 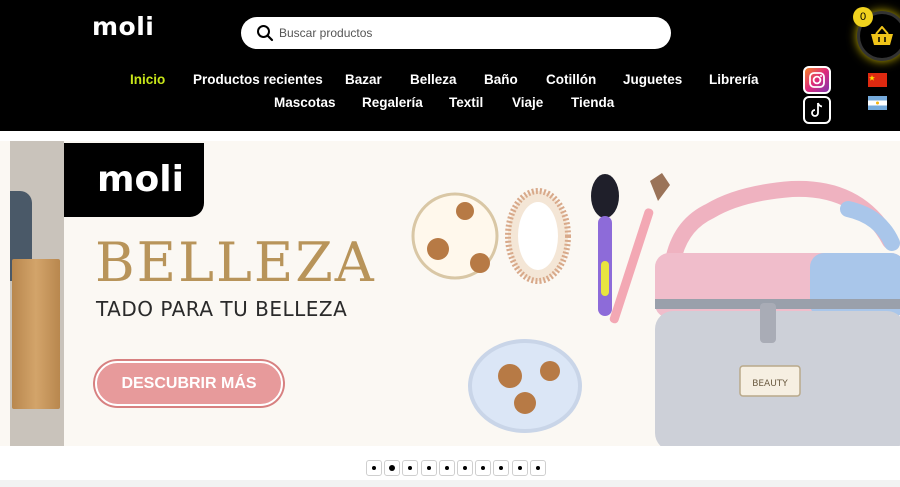 I want to click on china-flag-icon, so click(x=877, y=80).